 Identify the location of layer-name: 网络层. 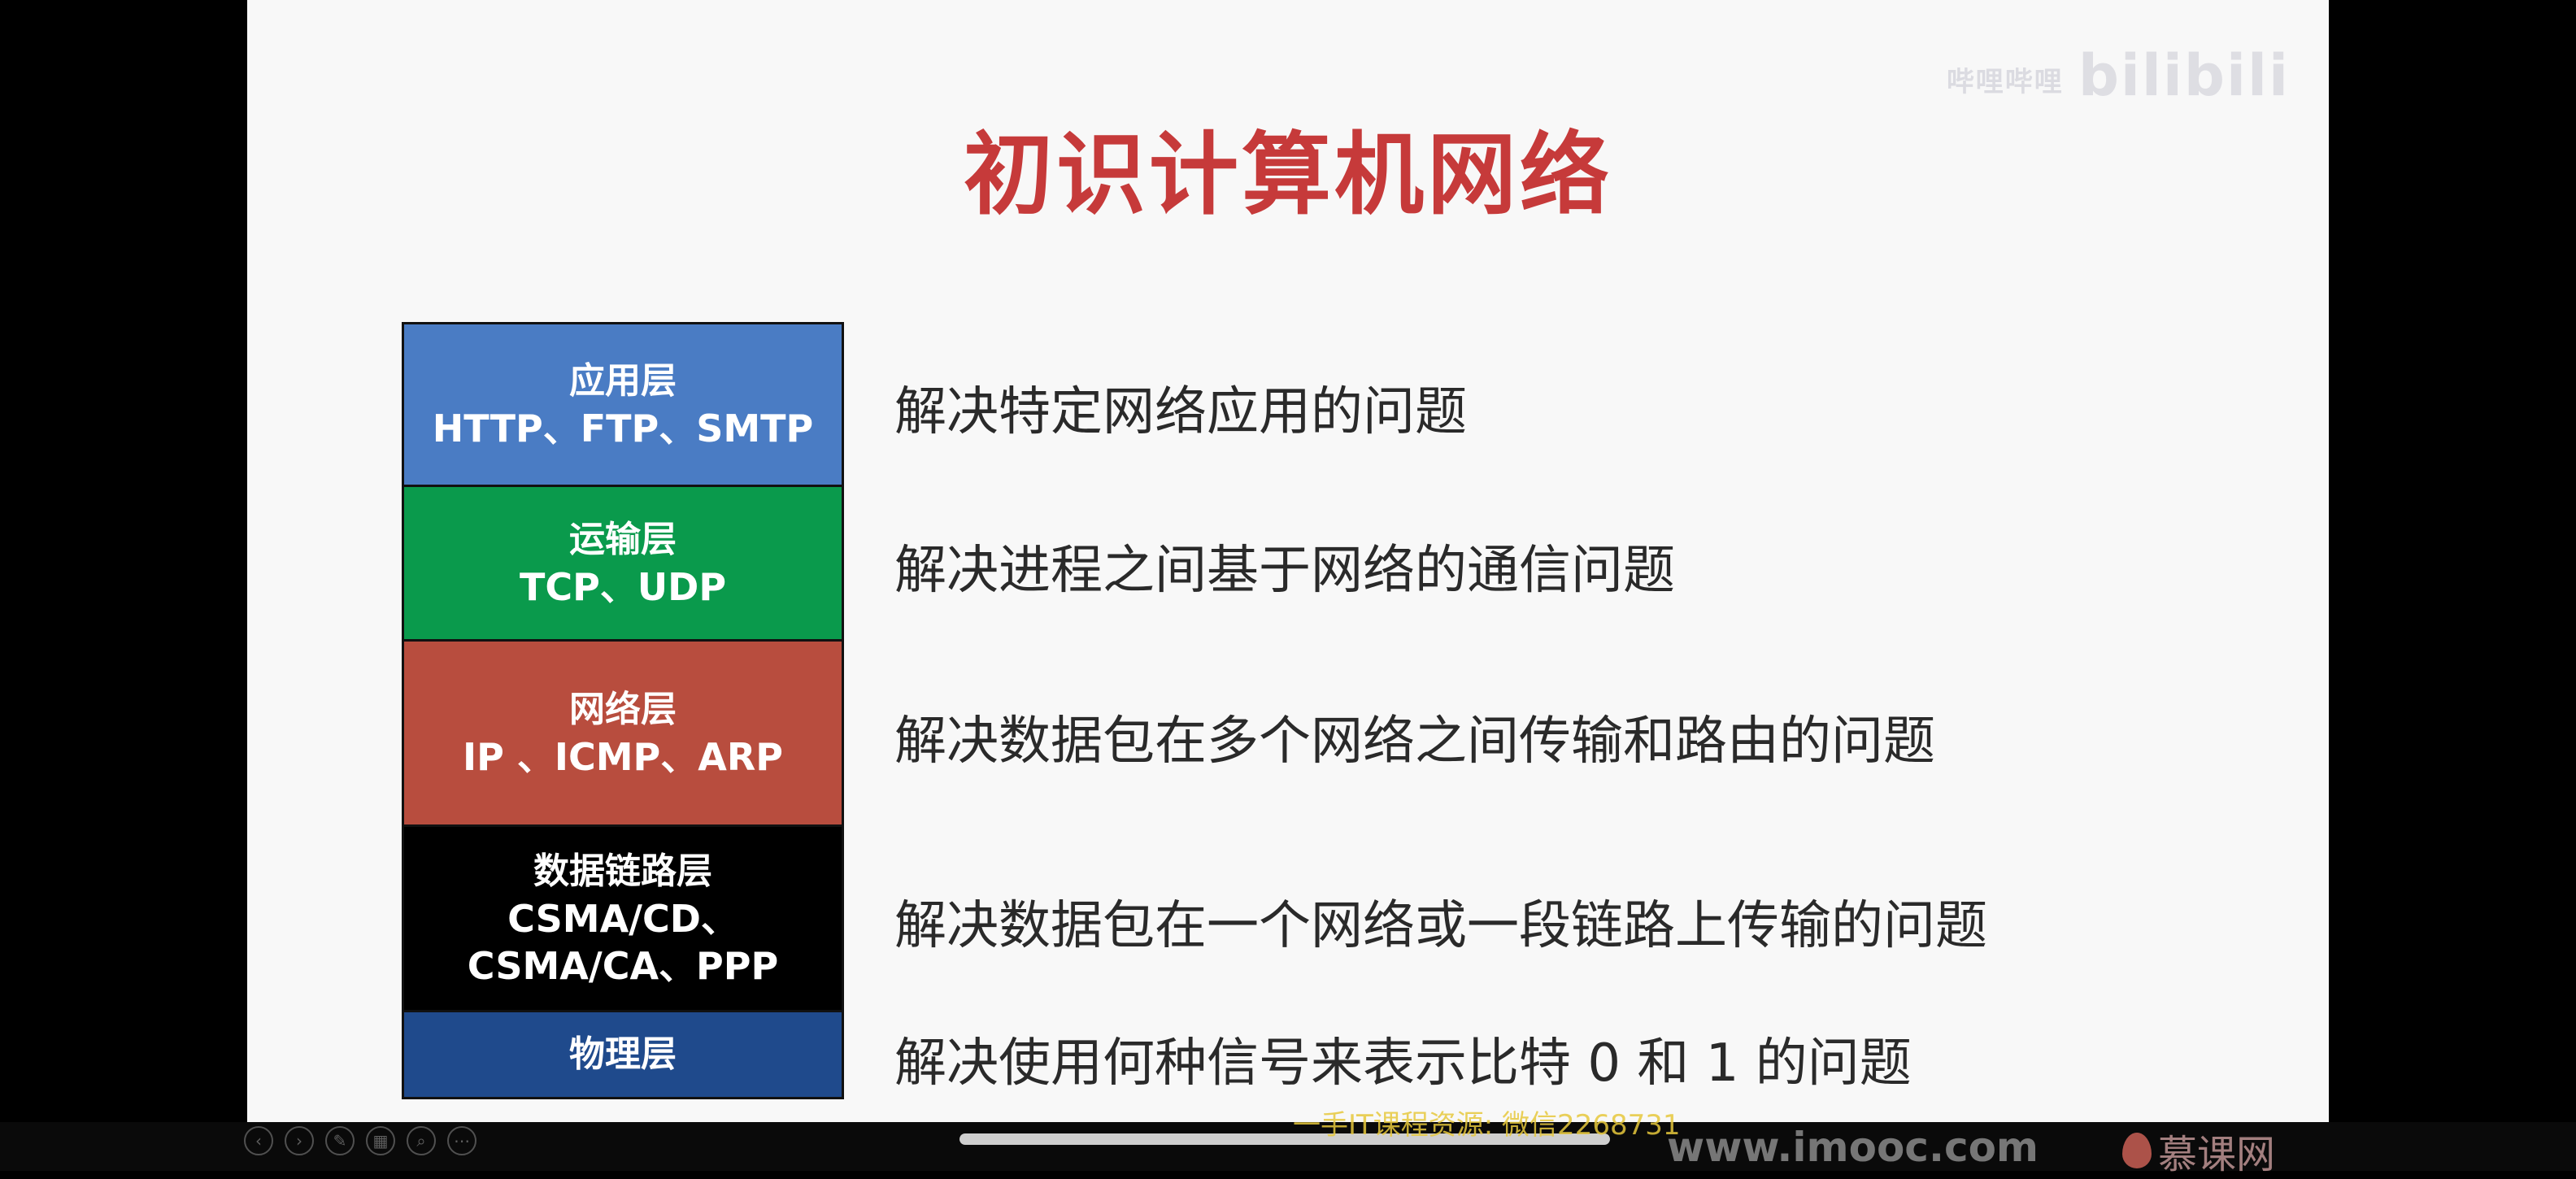
(623, 709).